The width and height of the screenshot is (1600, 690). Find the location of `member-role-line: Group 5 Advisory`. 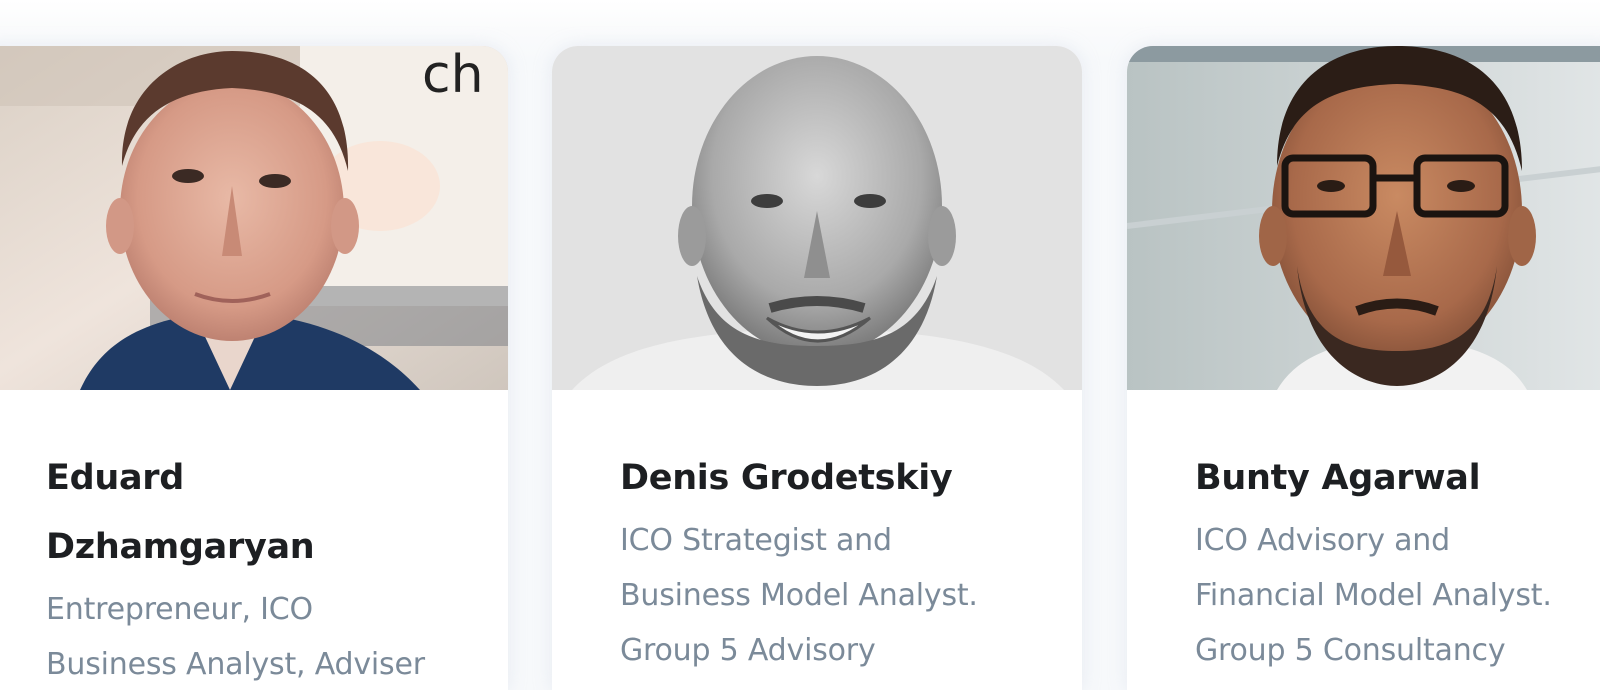

member-role-line: Group 5 Advisory is located at coordinates (748, 650).